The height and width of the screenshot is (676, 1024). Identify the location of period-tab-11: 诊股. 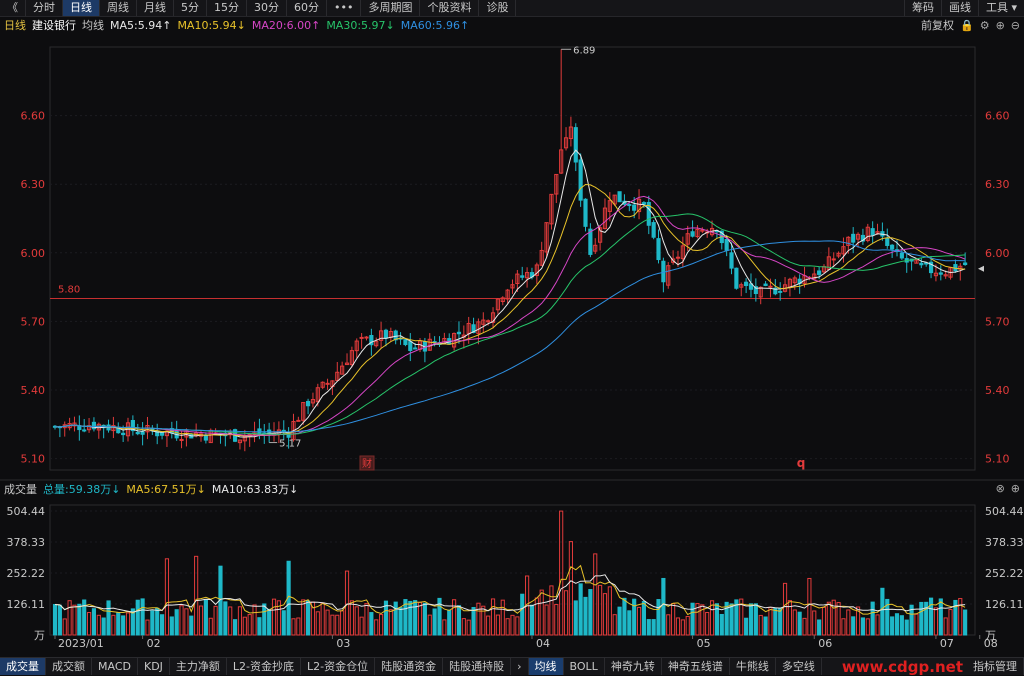
(498, 8).